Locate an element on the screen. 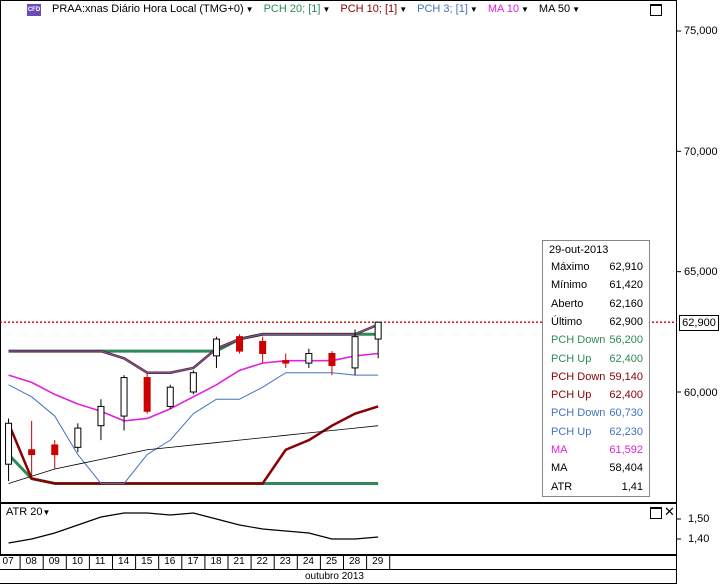  atr-tick-label: 1,40 is located at coordinates (699, 539).